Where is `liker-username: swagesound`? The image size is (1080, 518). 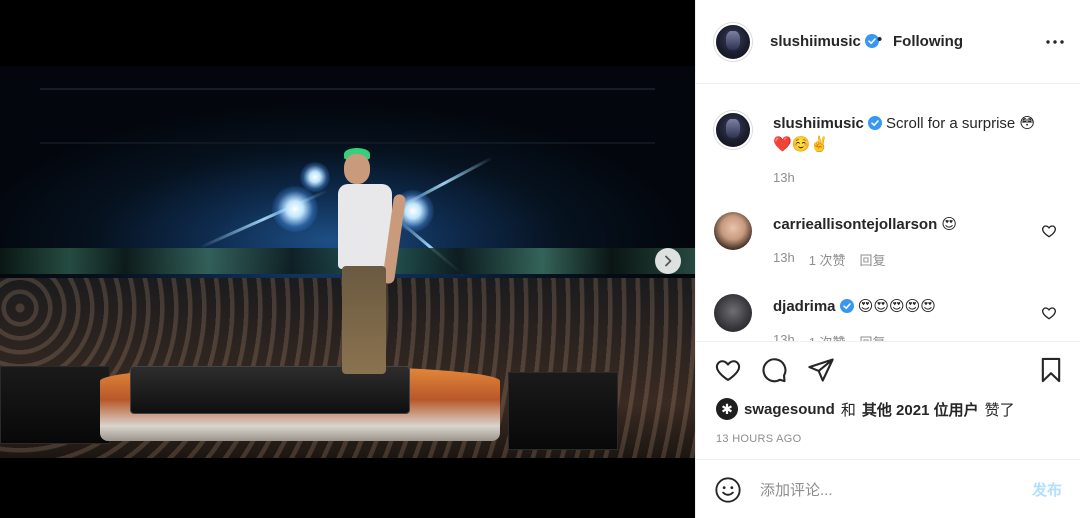
liker-username: swagesound is located at coordinates (789, 409).